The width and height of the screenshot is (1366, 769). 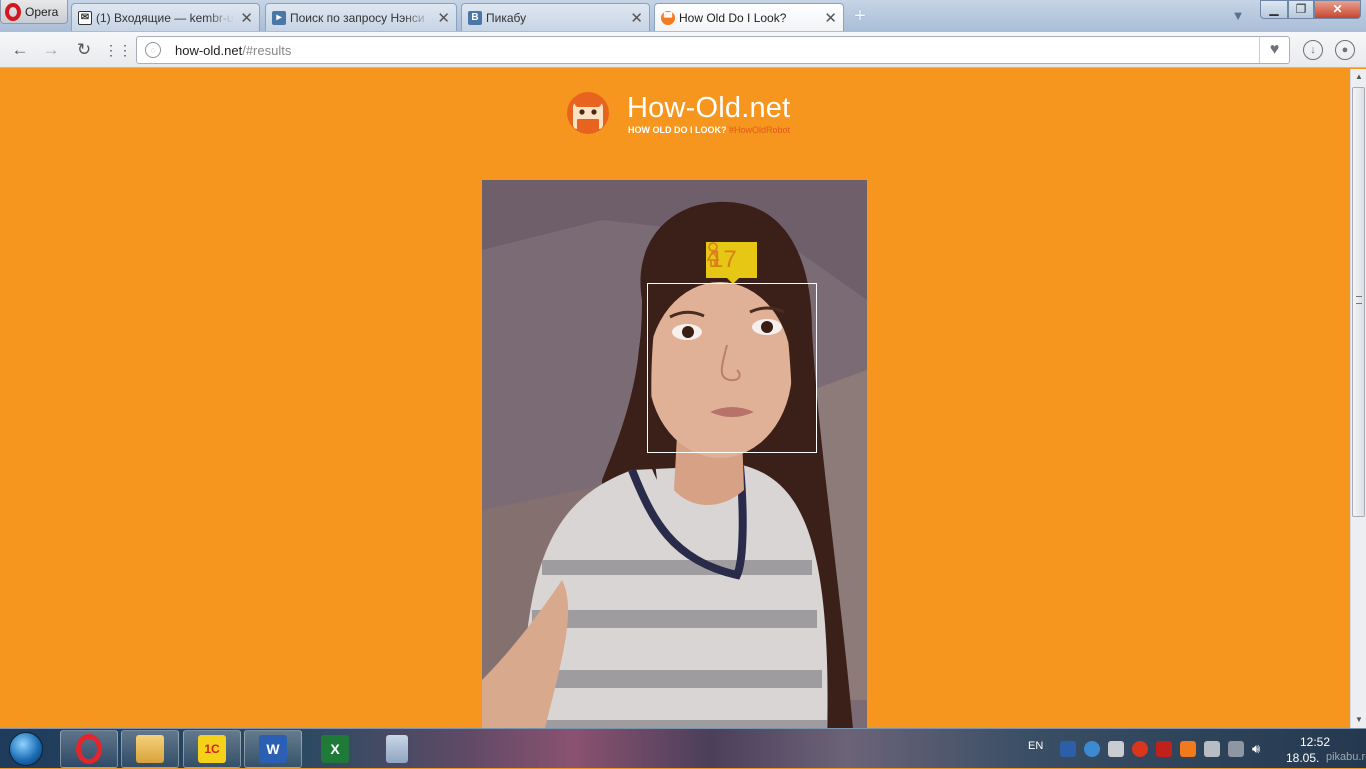 What do you see at coordinates (1315, 742) in the screenshot?
I see `clock-time: 12:52` at bounding box center [1315, 742].